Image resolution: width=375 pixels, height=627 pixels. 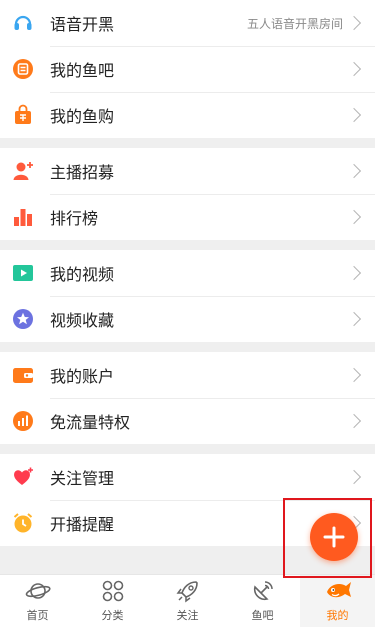 I want to click on satellite-dish-icon, so click(x=263, y=591).